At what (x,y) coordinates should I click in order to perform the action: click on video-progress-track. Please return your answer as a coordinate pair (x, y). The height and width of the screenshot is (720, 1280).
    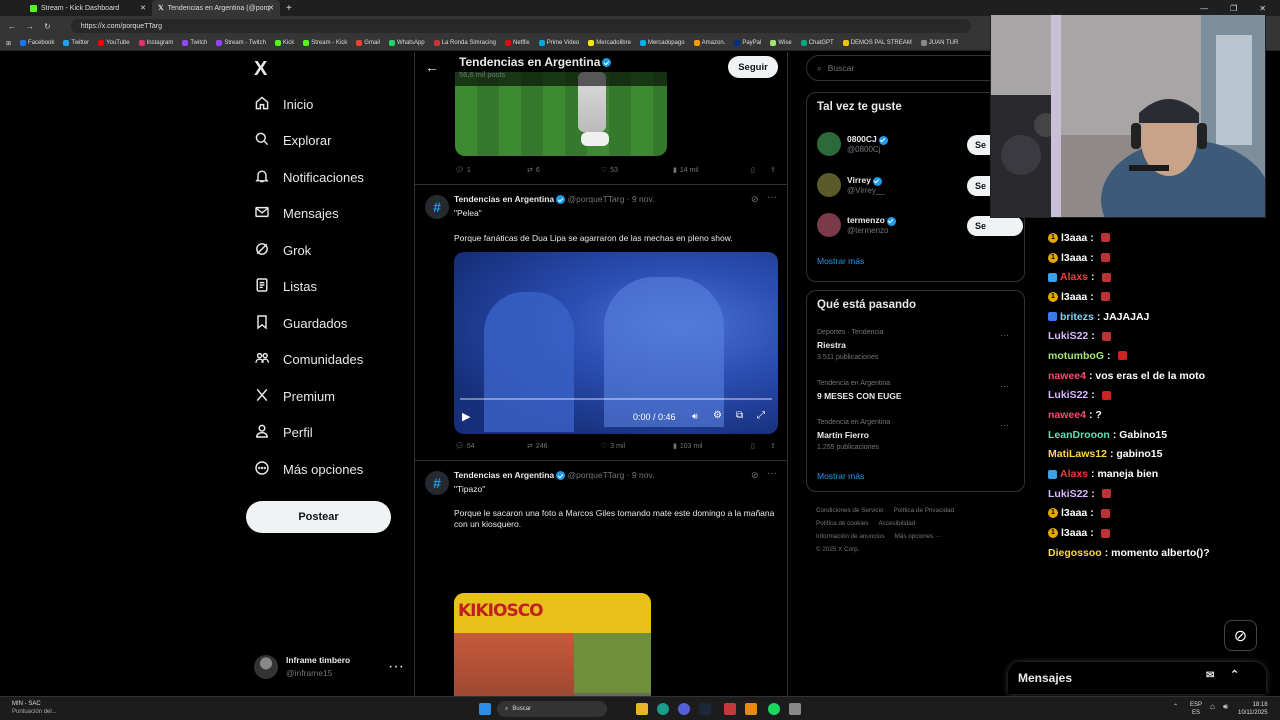
    Looking at the image, I should click on (616, 399).